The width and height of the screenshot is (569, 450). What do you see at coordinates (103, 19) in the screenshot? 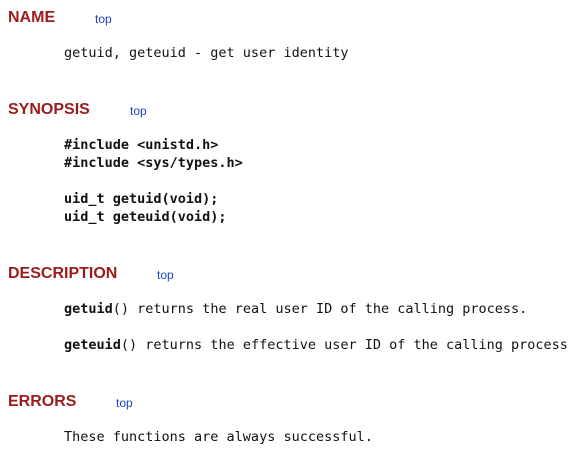
I see `top-link-name: top` at bounding box center [103, 19].